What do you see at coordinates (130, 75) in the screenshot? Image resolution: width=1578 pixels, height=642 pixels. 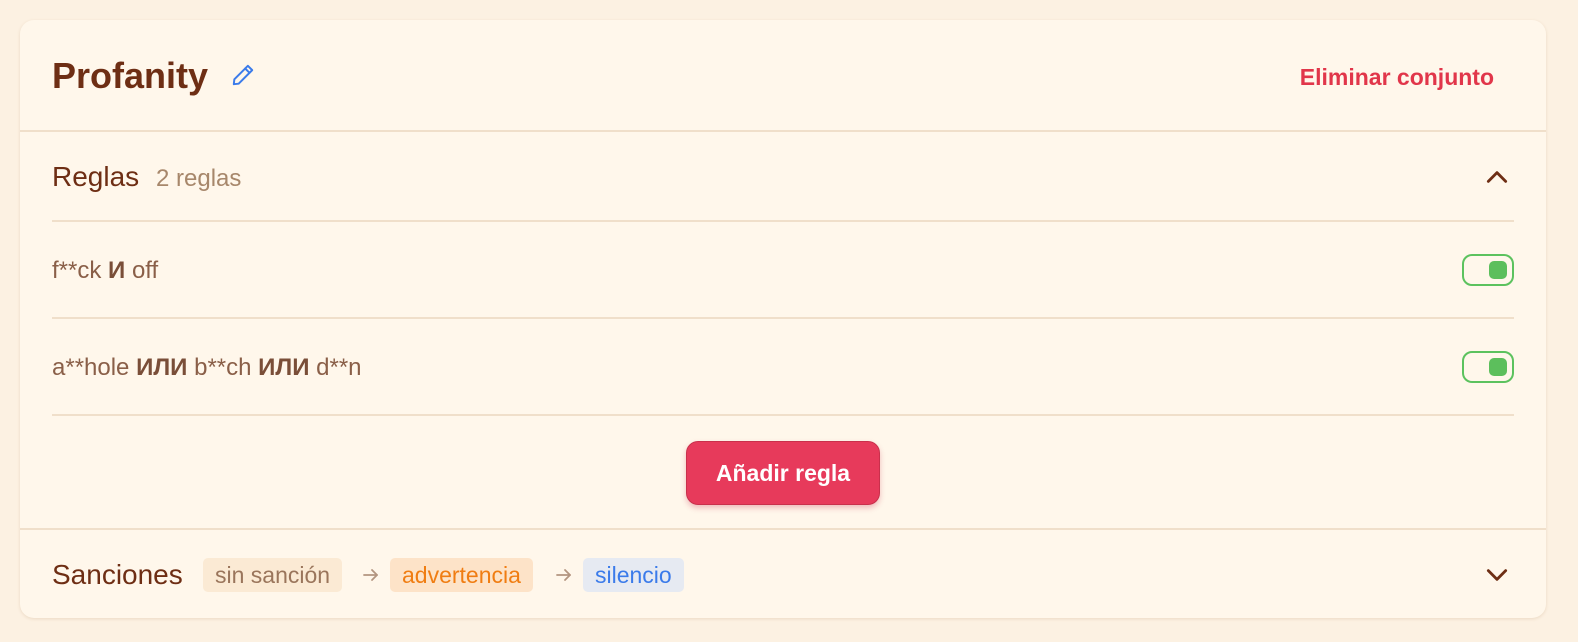 I see `rule-set-title: Profanity` at bounding box center [130, 75].